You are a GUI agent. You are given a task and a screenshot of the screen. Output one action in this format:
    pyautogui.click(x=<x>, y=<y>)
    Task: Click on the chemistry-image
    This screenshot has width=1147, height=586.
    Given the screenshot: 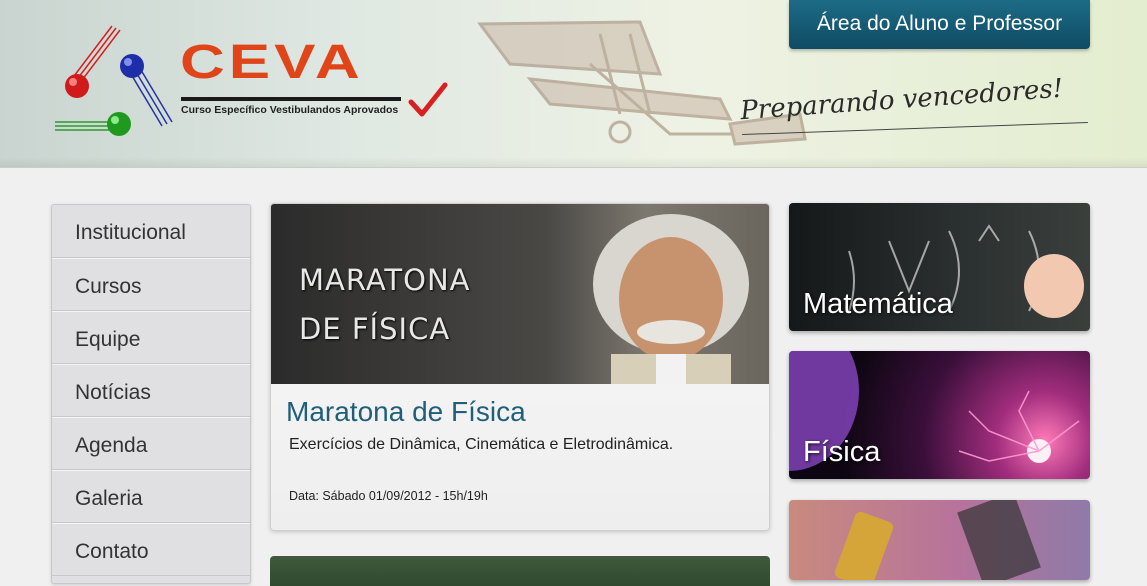 What is the action you would take?
    pyautogui.click(x=937, y=540)
    